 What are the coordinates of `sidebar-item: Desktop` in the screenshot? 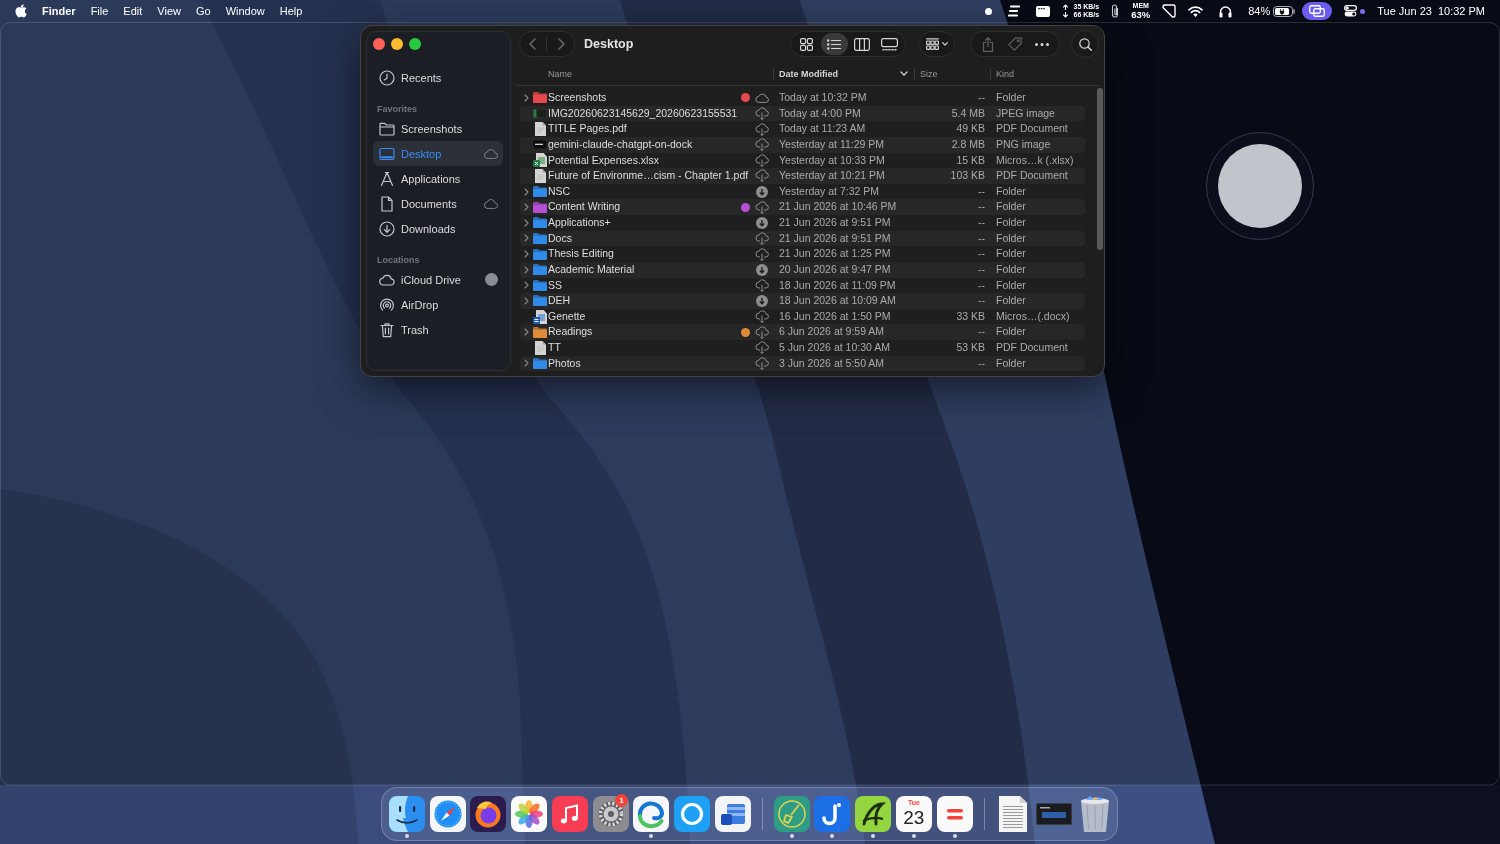 It's located at (438, 153).